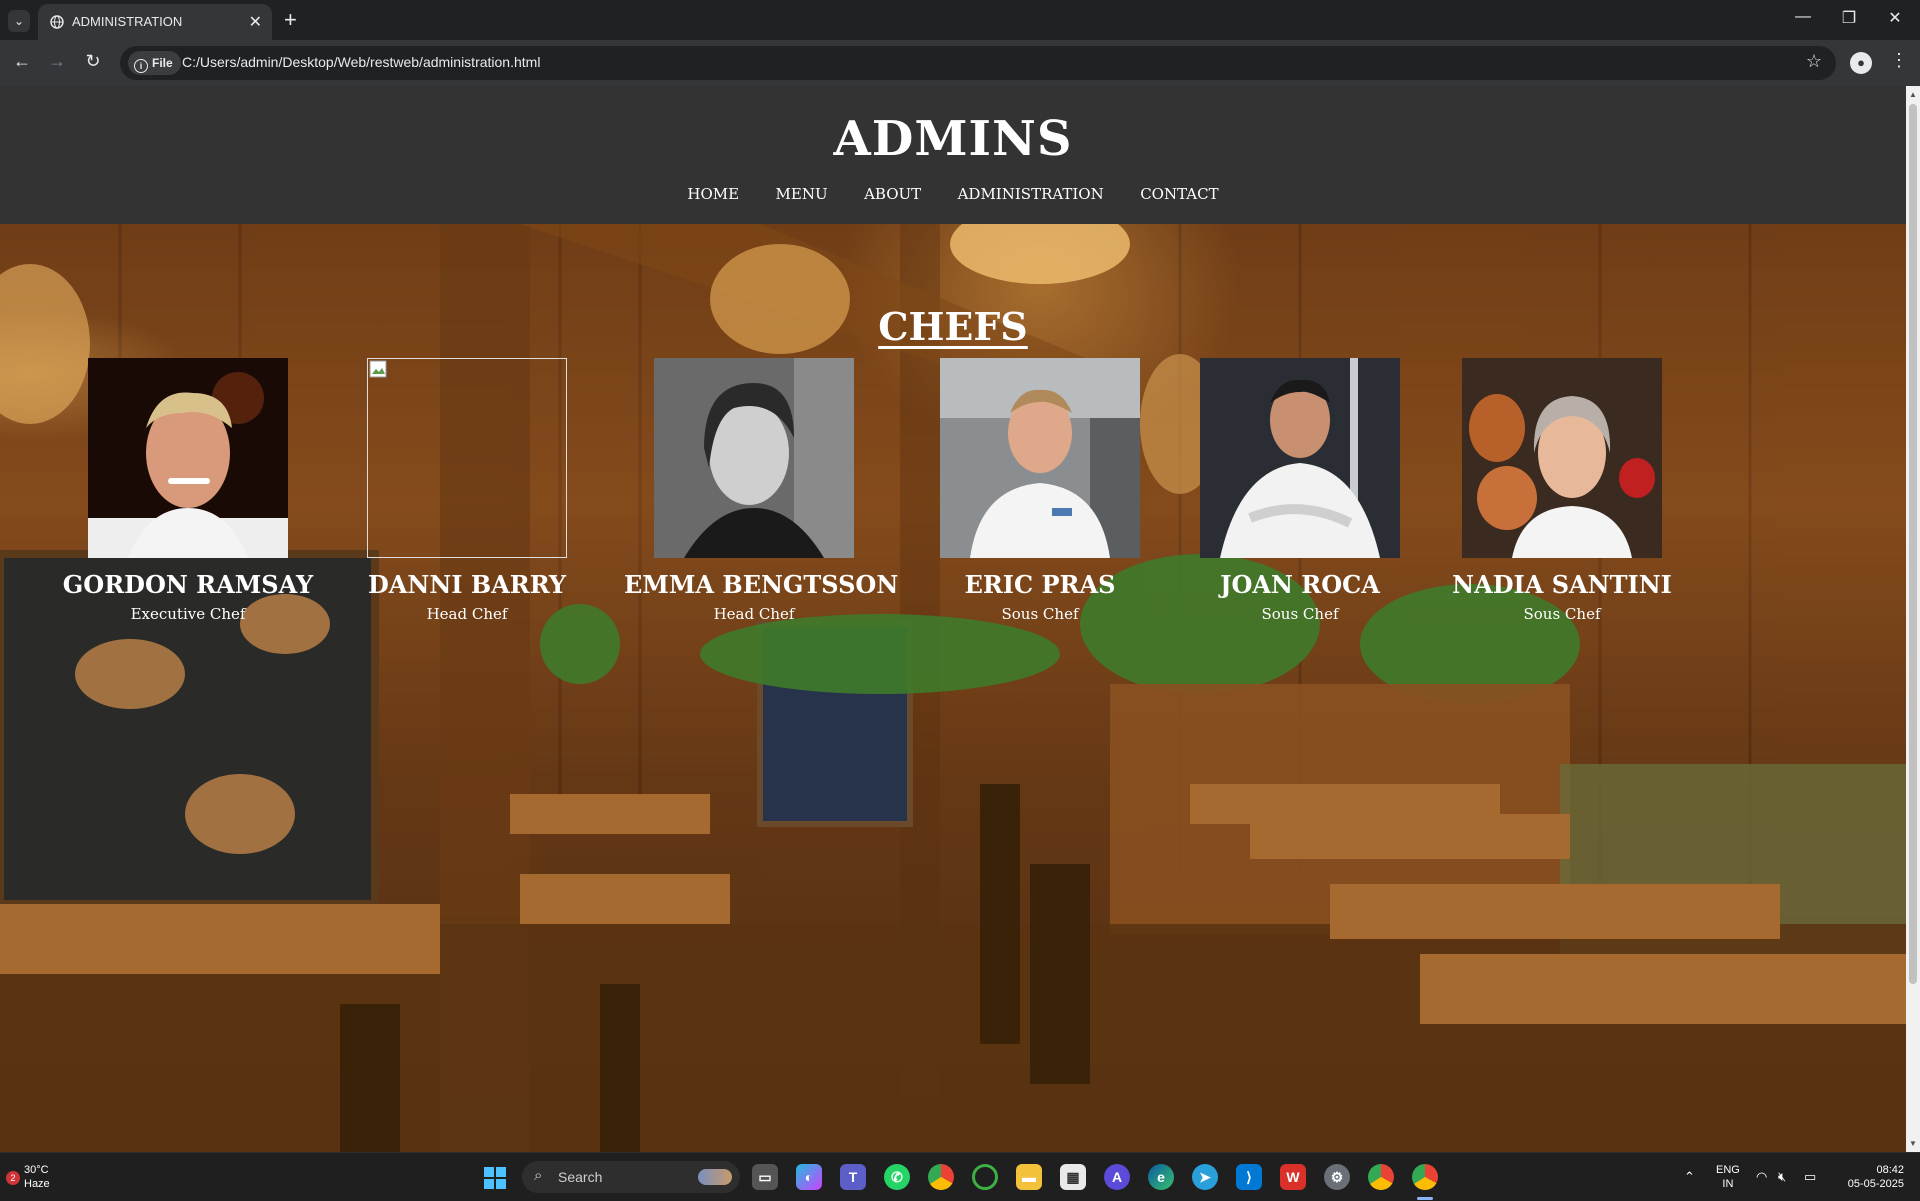  I want to click on language-code: ENG, so click(1728, 1170).